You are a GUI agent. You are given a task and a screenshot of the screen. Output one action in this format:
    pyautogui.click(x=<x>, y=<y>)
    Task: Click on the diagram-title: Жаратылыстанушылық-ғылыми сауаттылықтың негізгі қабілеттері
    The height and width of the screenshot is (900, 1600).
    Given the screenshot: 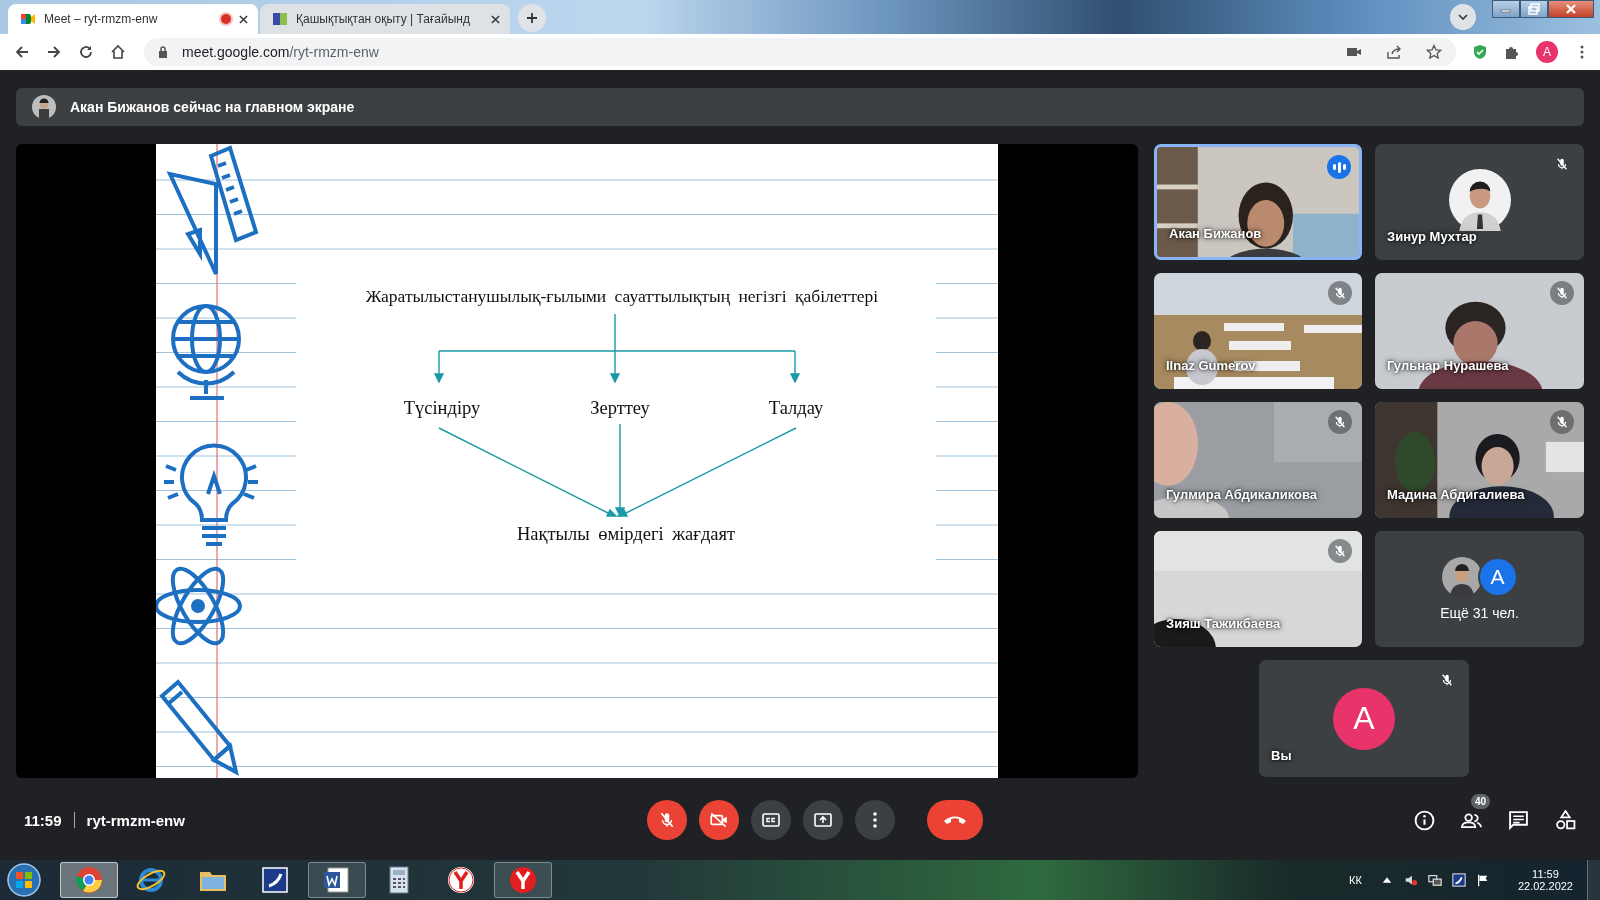 What is the action you would take?
    pyautogui.click(x=622, y=296)
    